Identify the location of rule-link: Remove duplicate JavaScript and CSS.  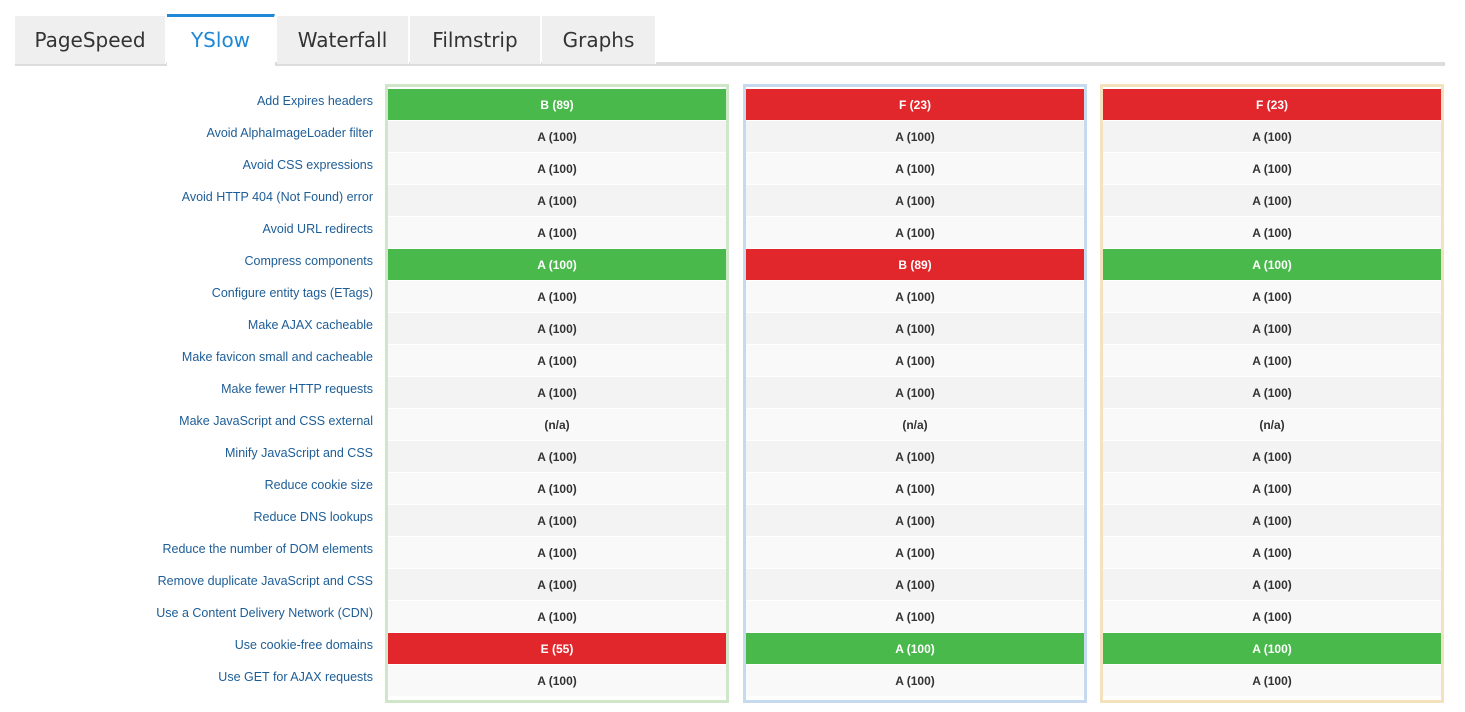
(186, 581).